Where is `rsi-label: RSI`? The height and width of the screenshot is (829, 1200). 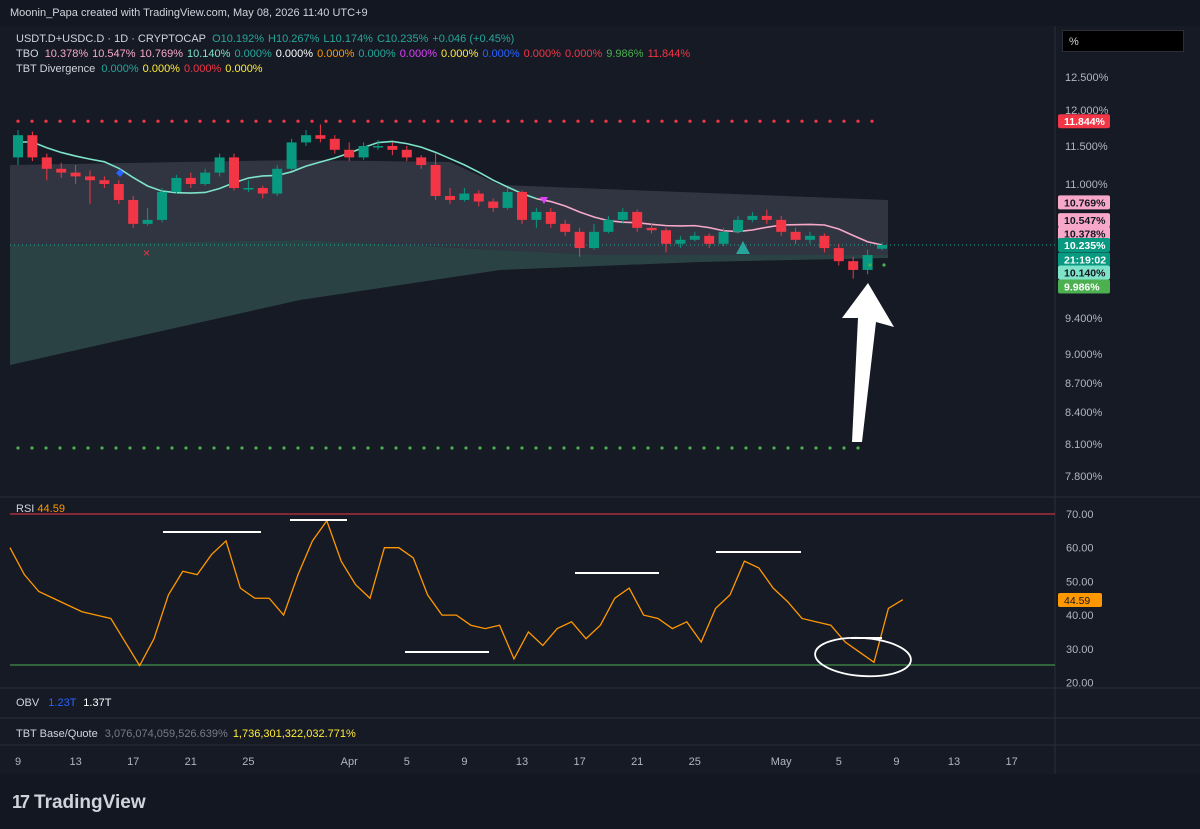 rsi-label: RSI is located at coordinates (25, 509).